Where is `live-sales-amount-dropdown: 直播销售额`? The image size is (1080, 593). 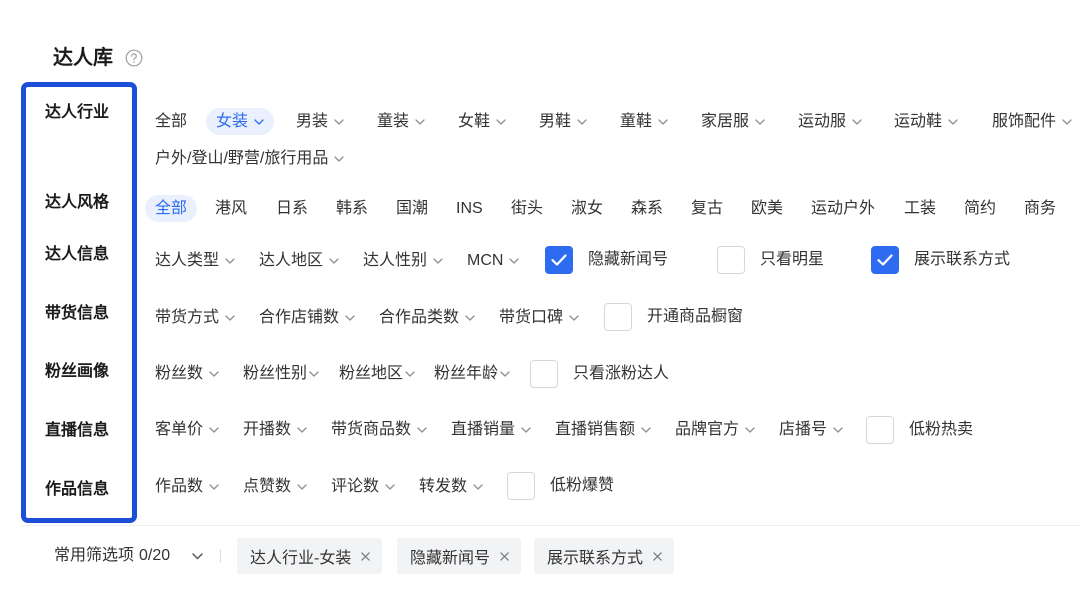
live-sales-amount-dropdown: 直播销售额 is located at coordinates (603, 429).